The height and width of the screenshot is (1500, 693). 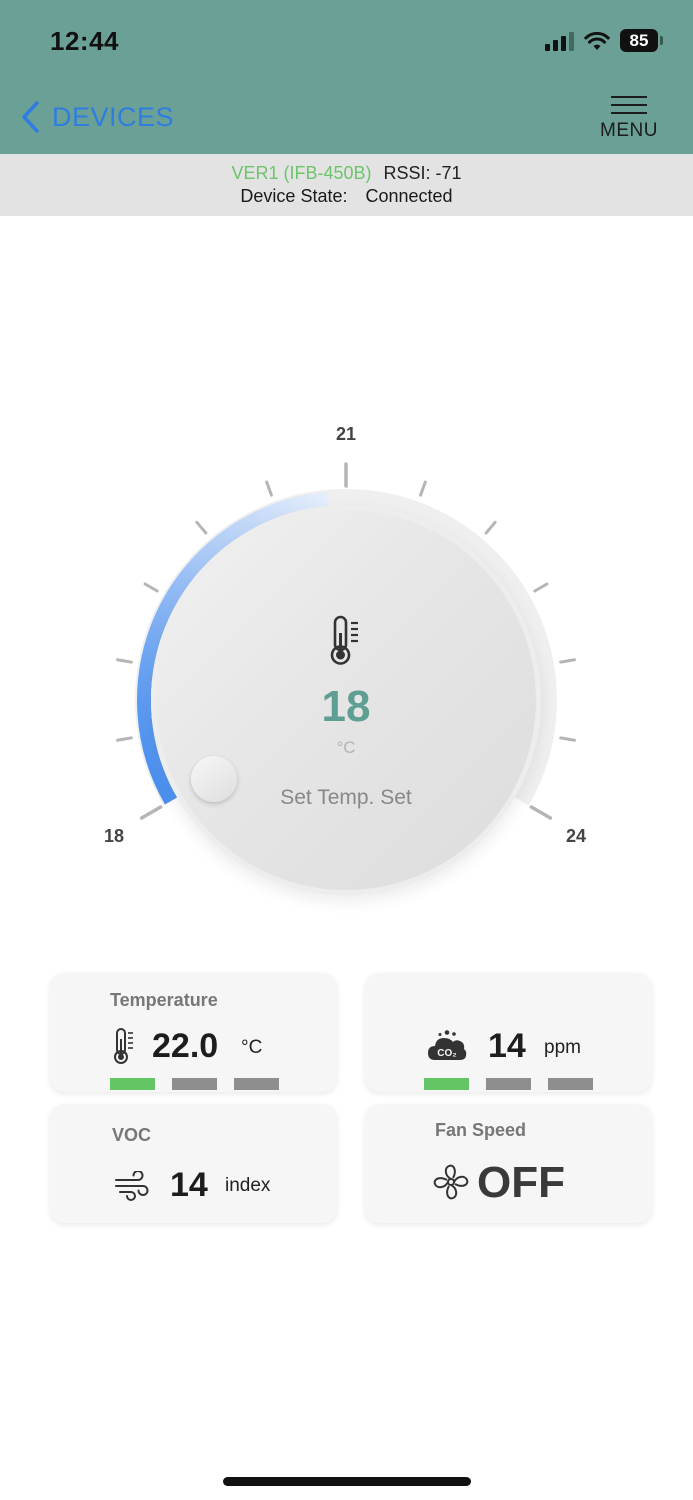 What do you see at coordinates (185, 1046) in the screenshot?
I see `temperature-value: 22.0` at bounding box center [185, 1046].